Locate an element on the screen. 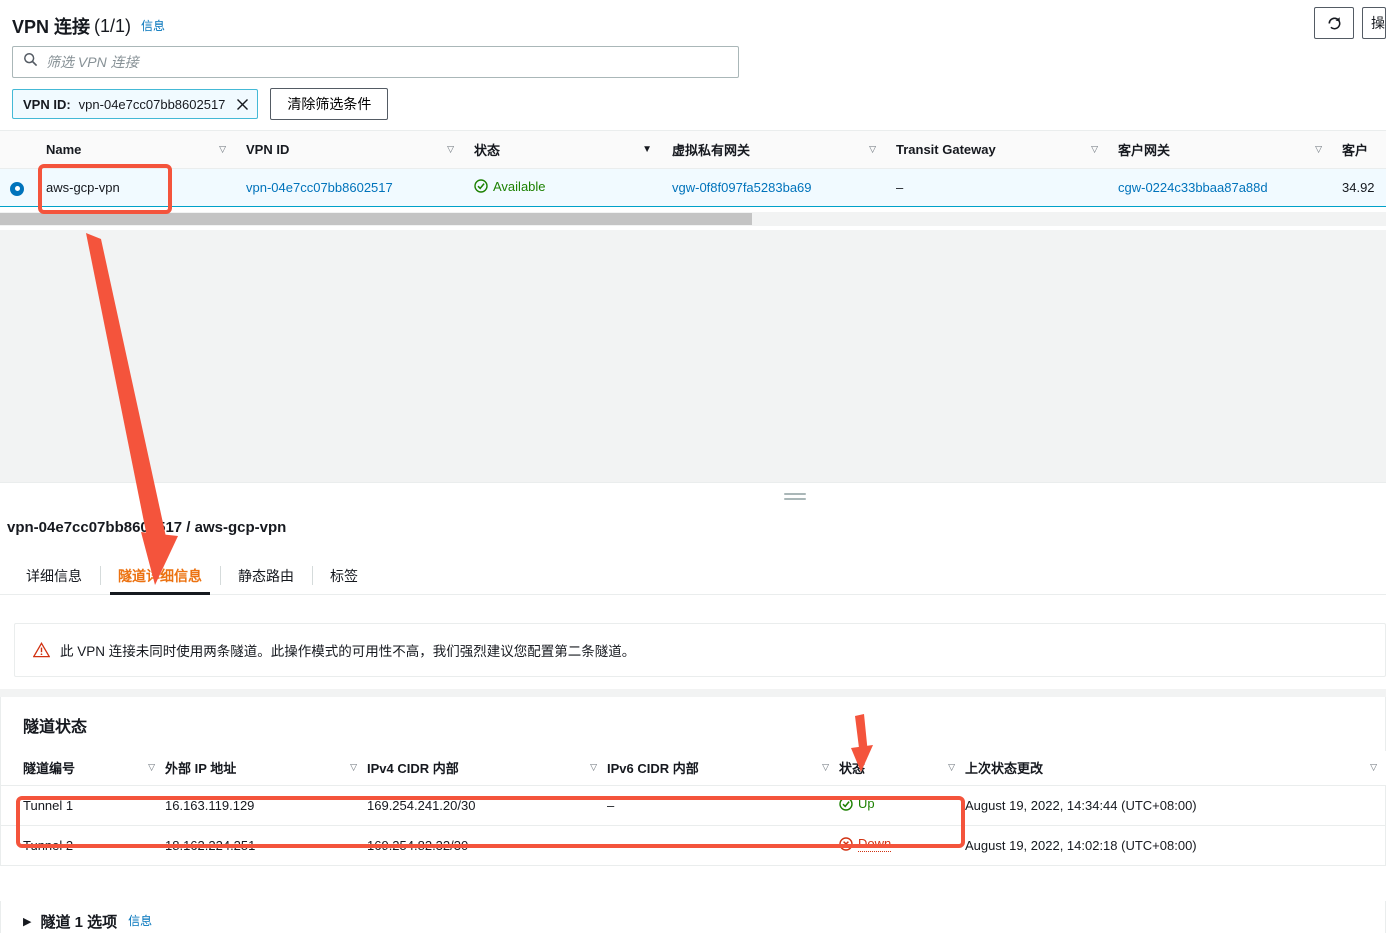 The height and width of the screenshot is (933, 1386). refresh-button is located at coordinates (1334, 23).